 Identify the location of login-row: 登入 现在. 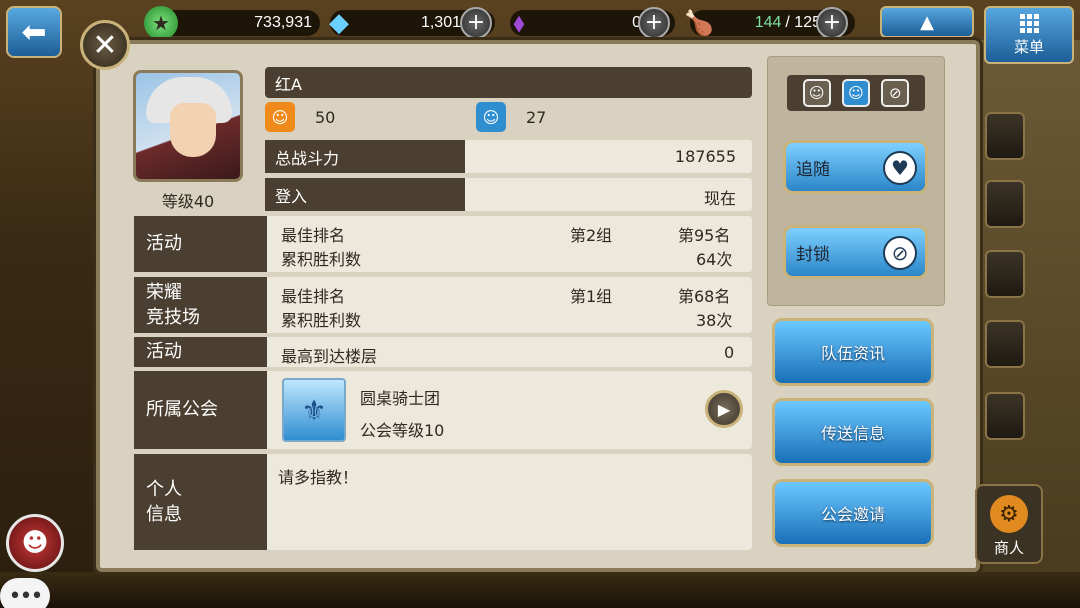
(508, 194).